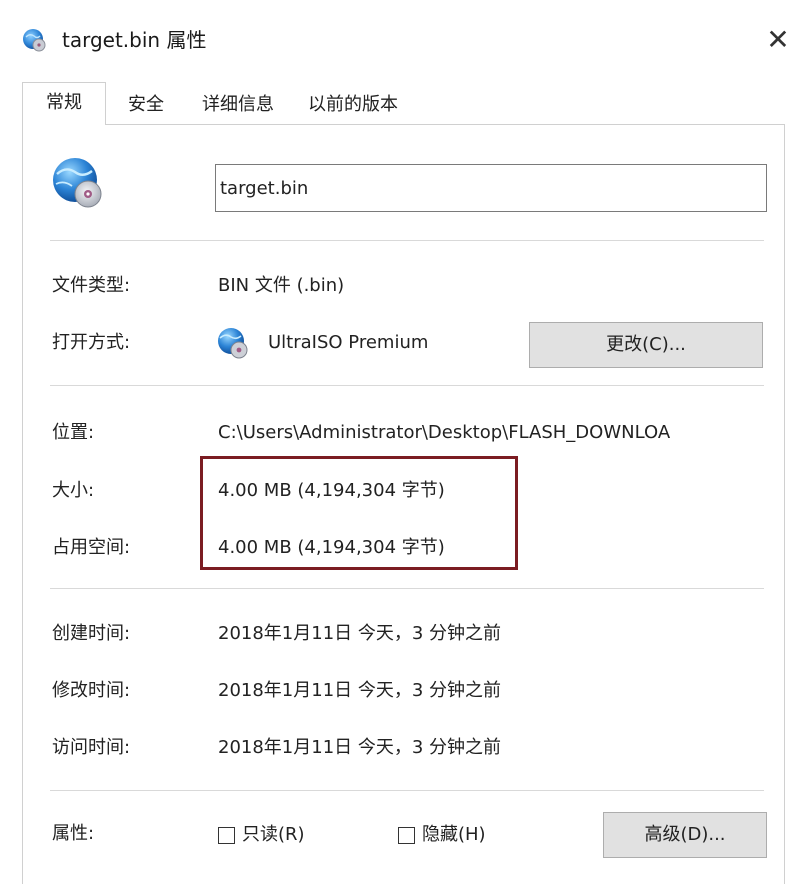 The height and width of the screenshot is (884, 797). What do you see at coordinates (398, 40) in the screenshot?
I see `title-bar: target.bin 属性 ✕` at bounding box center [398, 40].